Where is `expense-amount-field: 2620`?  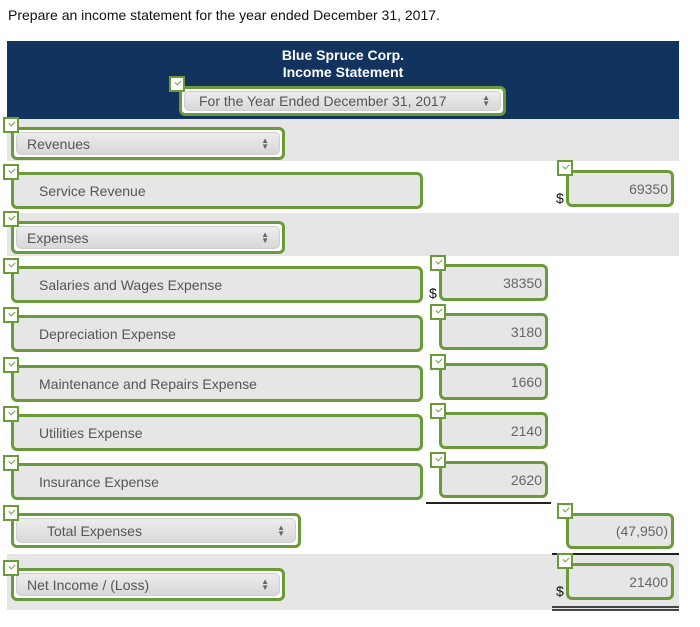
expense-amount-field: 2620 is located at coordinates (493, 479).